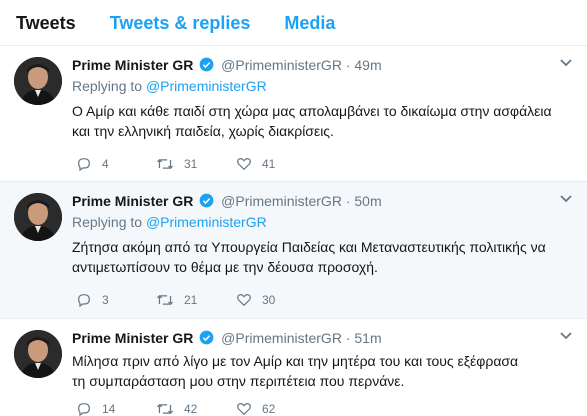 The image size is (587, 416). I want to click on tab-tweets-replies: Tweets & replies, so click(180, 29).